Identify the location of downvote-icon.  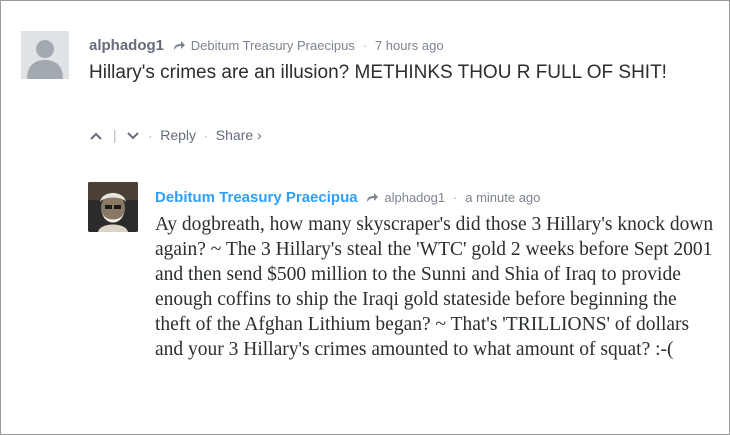
(133, 136).